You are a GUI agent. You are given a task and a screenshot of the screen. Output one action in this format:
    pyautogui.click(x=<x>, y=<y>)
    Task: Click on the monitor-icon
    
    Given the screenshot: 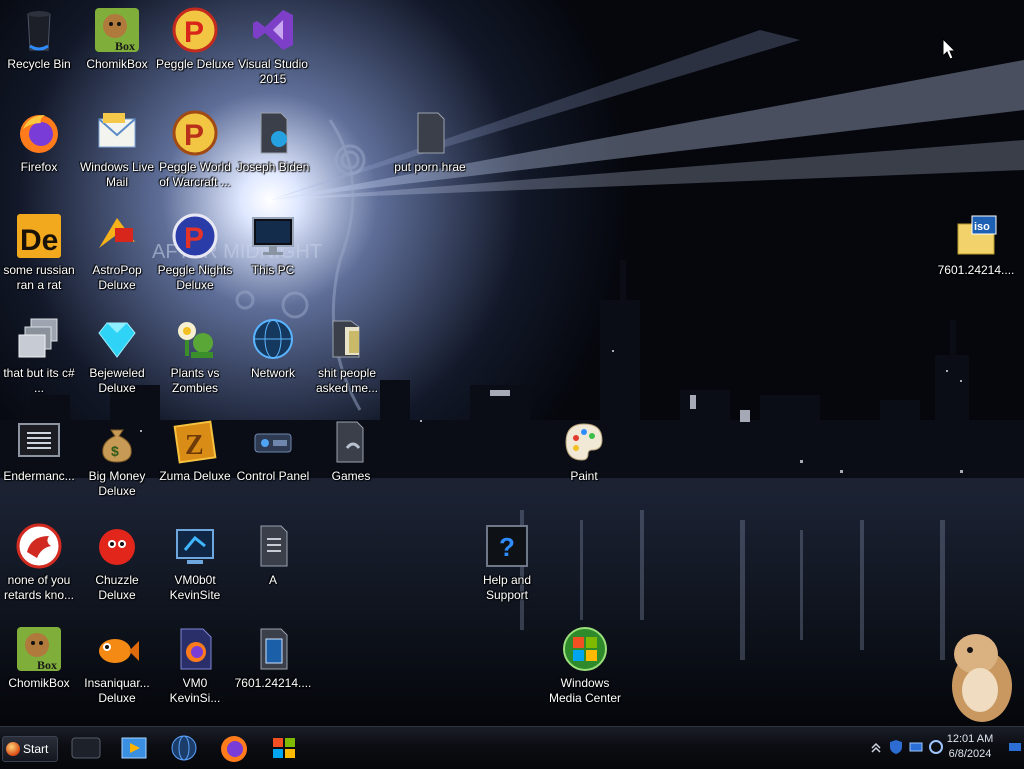 What is the action you would take?
    pyautogui.click(x=273, y=236)
    